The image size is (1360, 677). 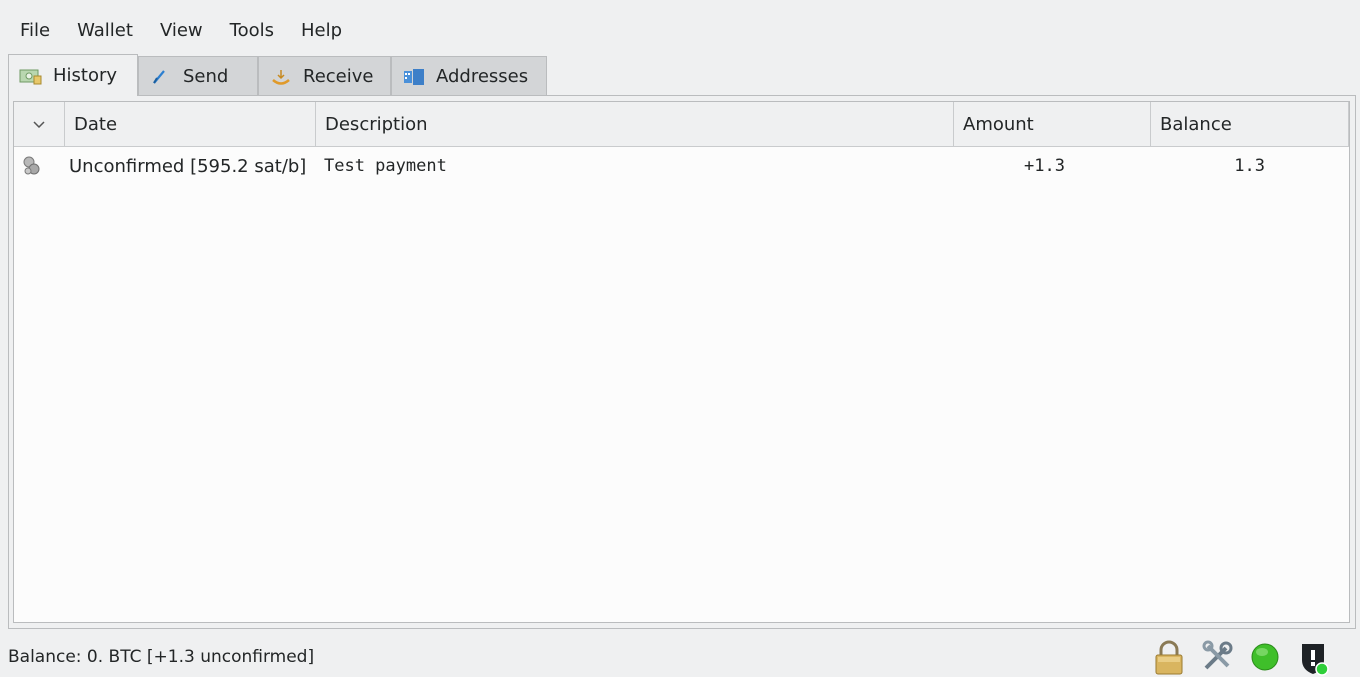 I want to click on lock-icon, so click(x=1169, y=657).